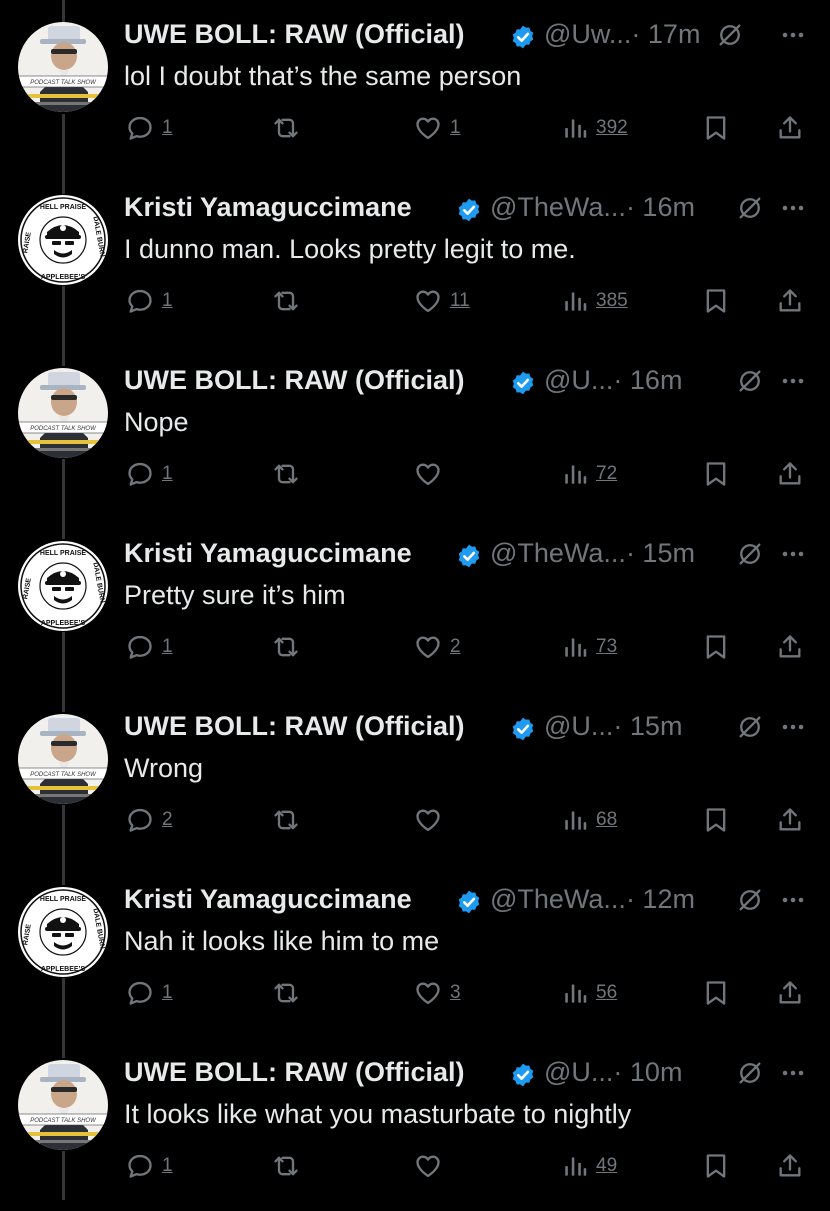 The height and width of the screenshot is (1211, 830). What do you see at coordinates (140, 1166) in the screenshot?
I see `reply-icon` at bounding box center [140, 1166].